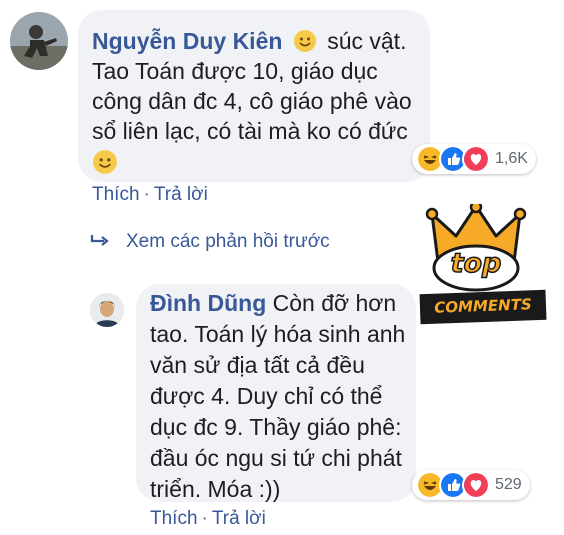 The image size is (564, 535). I want to click on commenter-avatar, so click(39, 41).